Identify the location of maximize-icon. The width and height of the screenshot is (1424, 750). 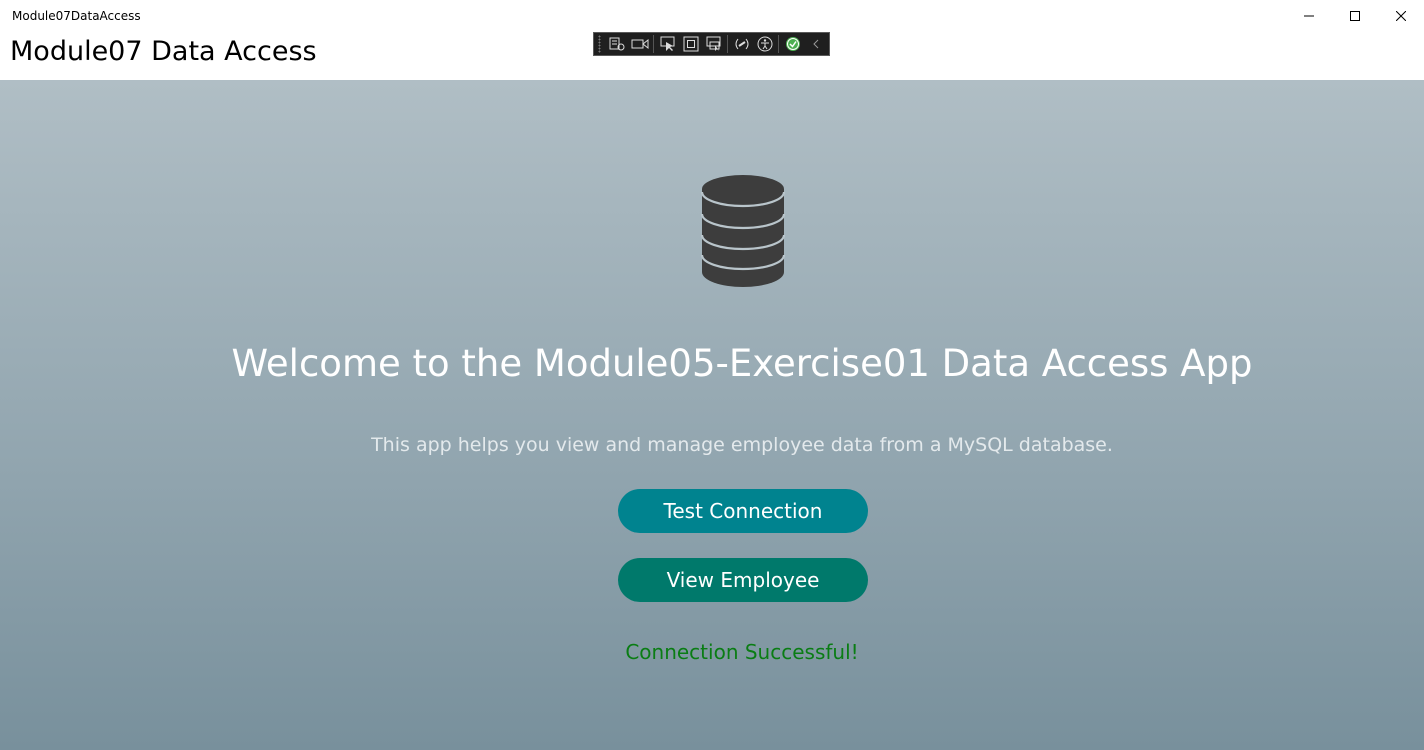
(1355, 16).